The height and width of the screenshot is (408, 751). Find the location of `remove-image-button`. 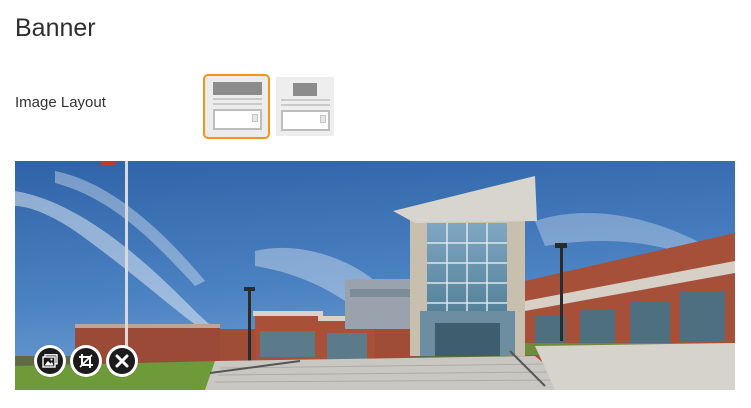

remove-image-button is located at coordinates (122, 361).